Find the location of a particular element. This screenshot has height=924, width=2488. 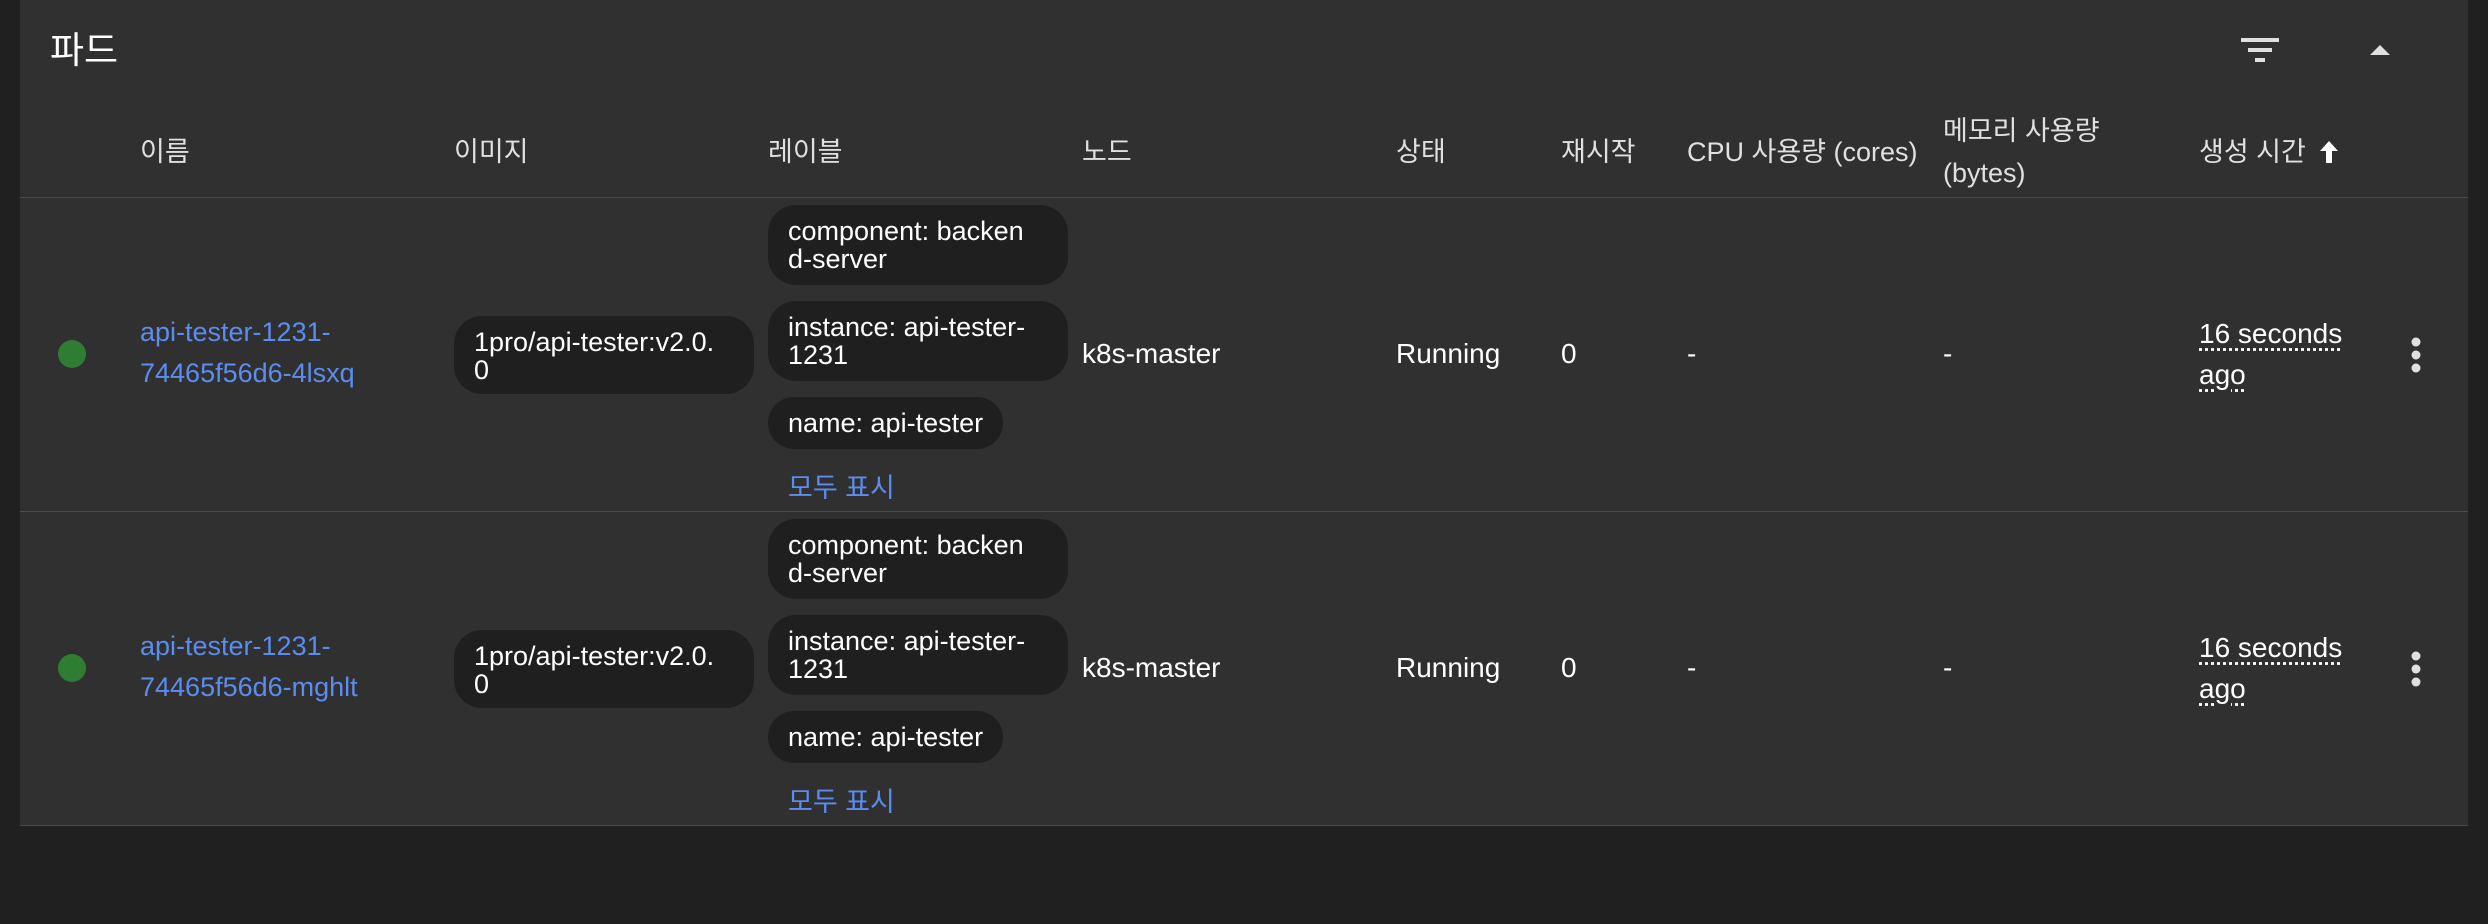

col-header-memory: 메모리 사용량 (bytes) is located at coordinates (2021, 152).